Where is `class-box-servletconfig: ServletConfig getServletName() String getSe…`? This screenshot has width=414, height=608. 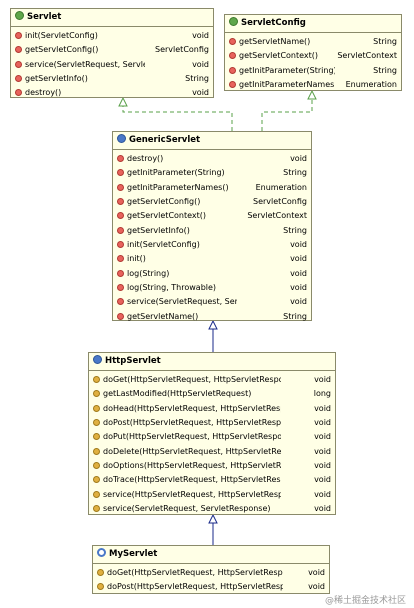 class-box-servletconfig: ServletConfig getServletName() String getSe… is located at coordinates (313, 52).